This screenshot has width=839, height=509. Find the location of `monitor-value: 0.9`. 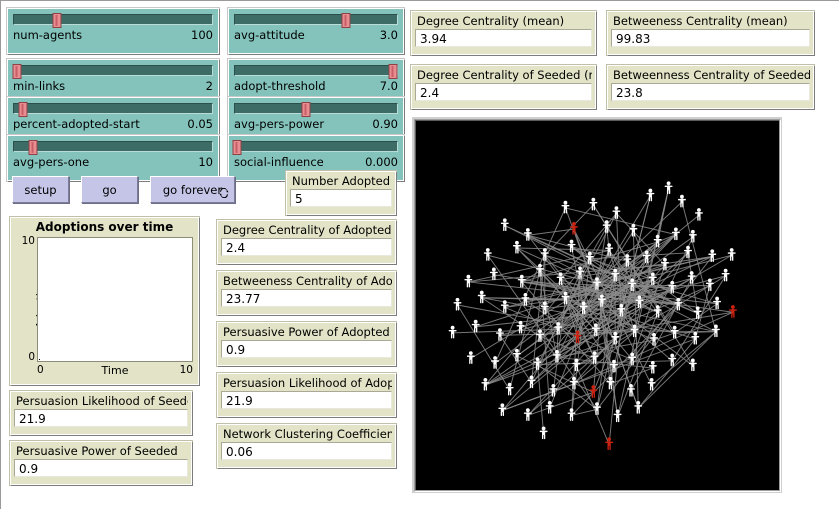

monitor-value: 0.9 is located at coordinates (306, 349).